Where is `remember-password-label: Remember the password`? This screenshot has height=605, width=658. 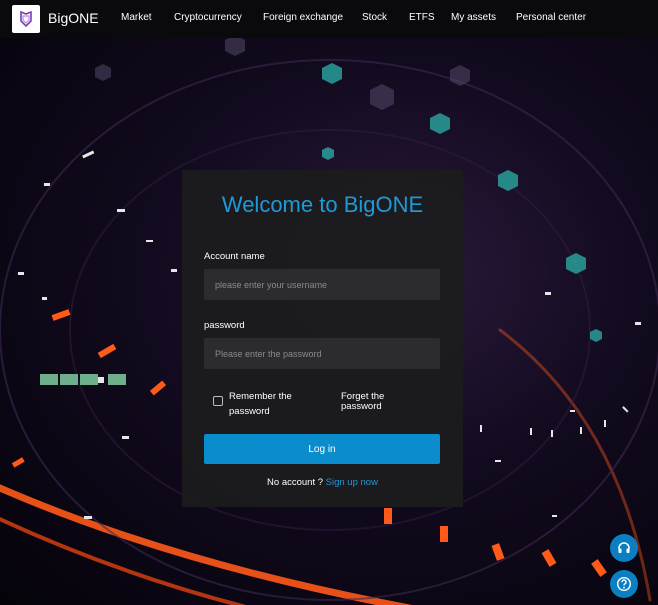 remember-password-label: Remember the password is located at coordinates (269, 404).